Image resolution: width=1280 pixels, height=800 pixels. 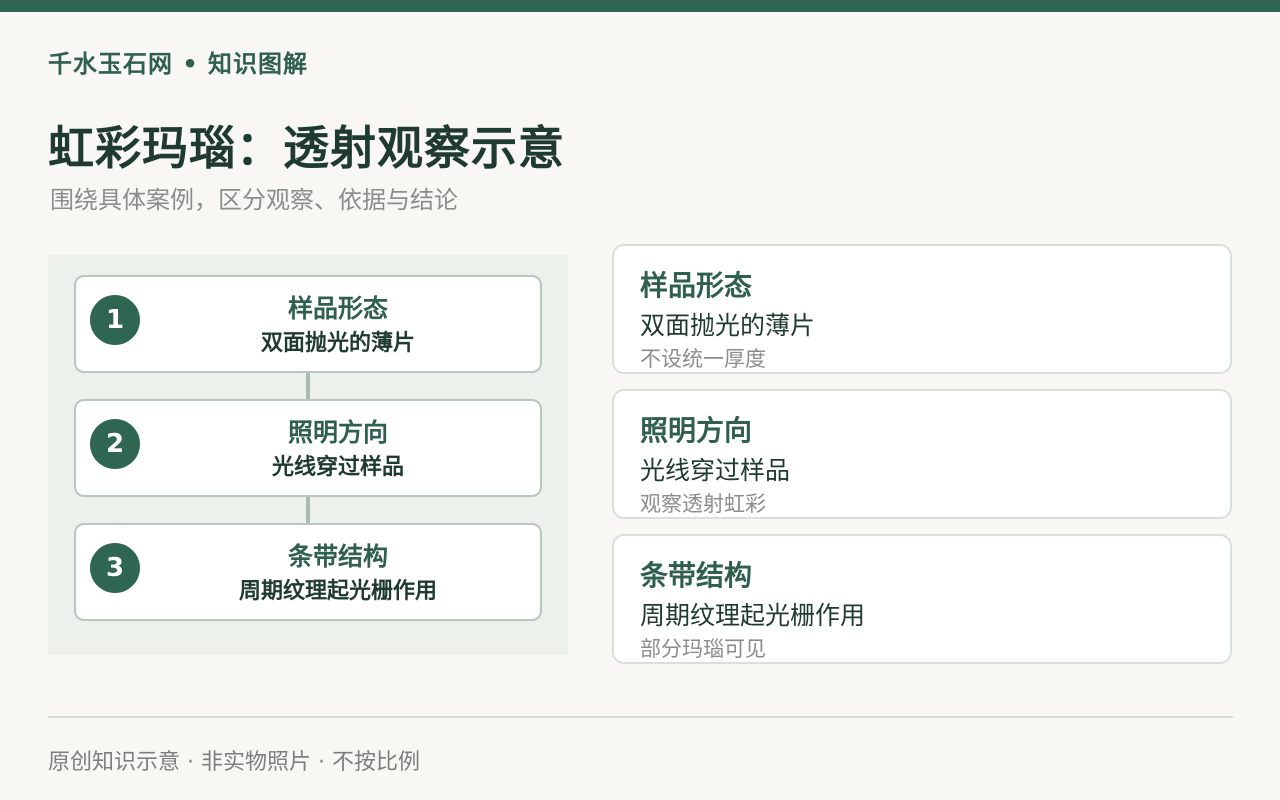 I want to click on flow-step-body: 周期纹理起光栅作用, so click(x=337, y=591).